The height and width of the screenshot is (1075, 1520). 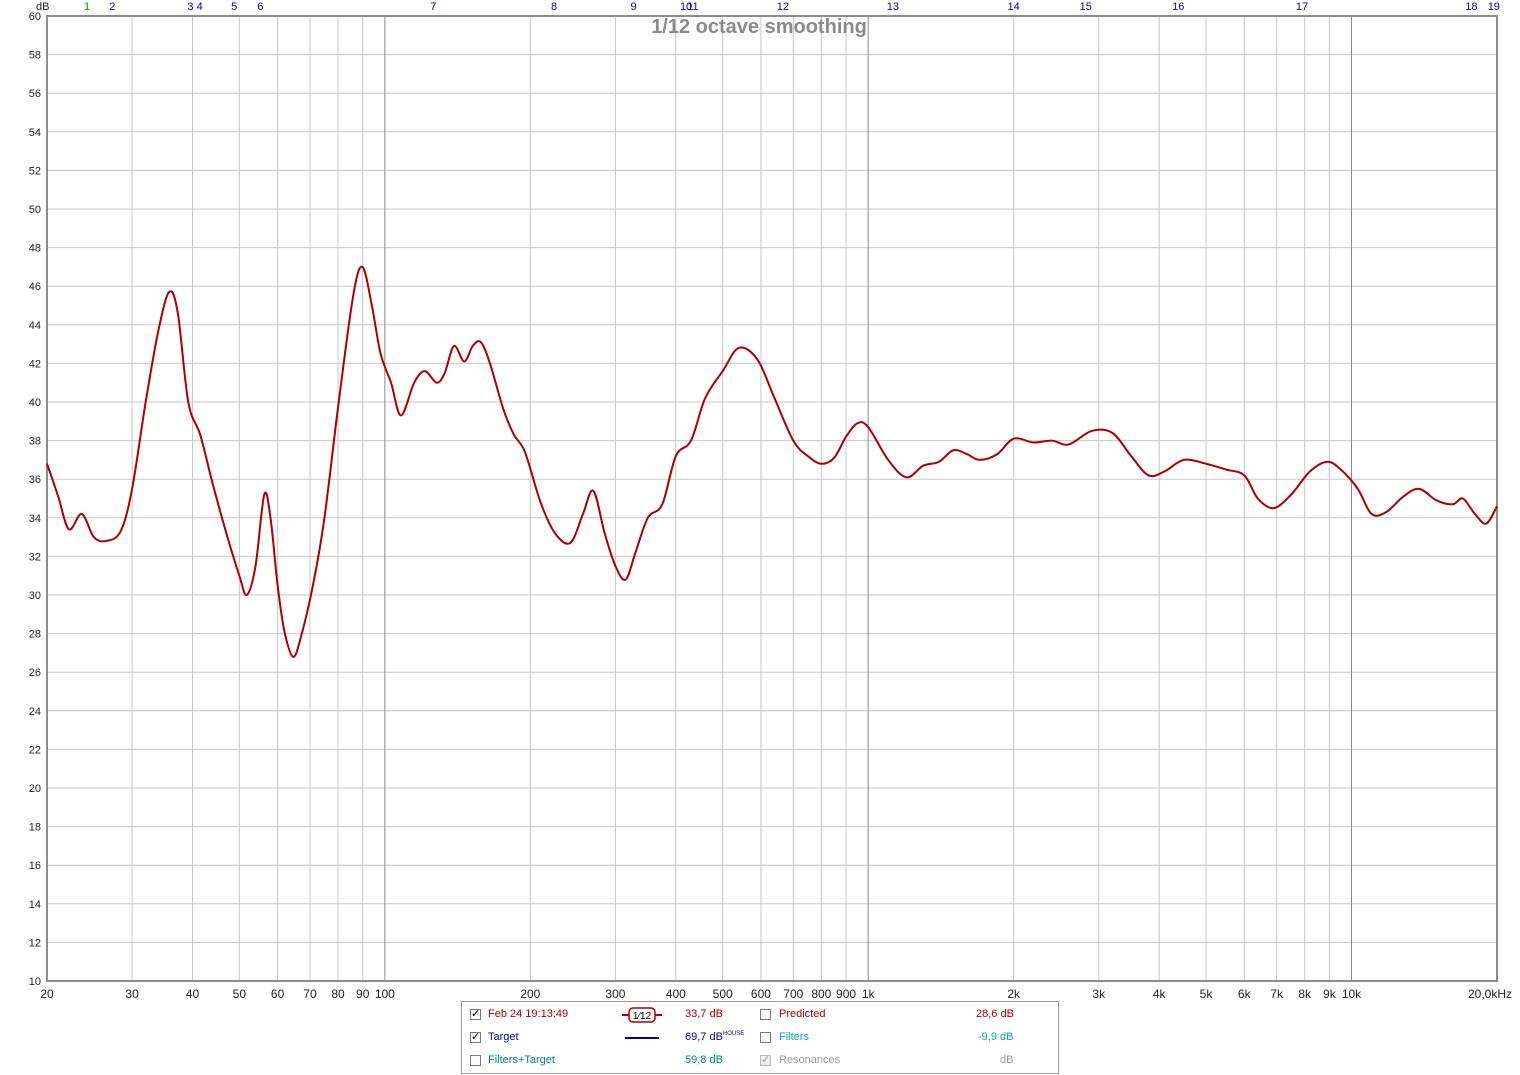 I want to click on filter-marker-label: 2, so click(x=112, y=7).